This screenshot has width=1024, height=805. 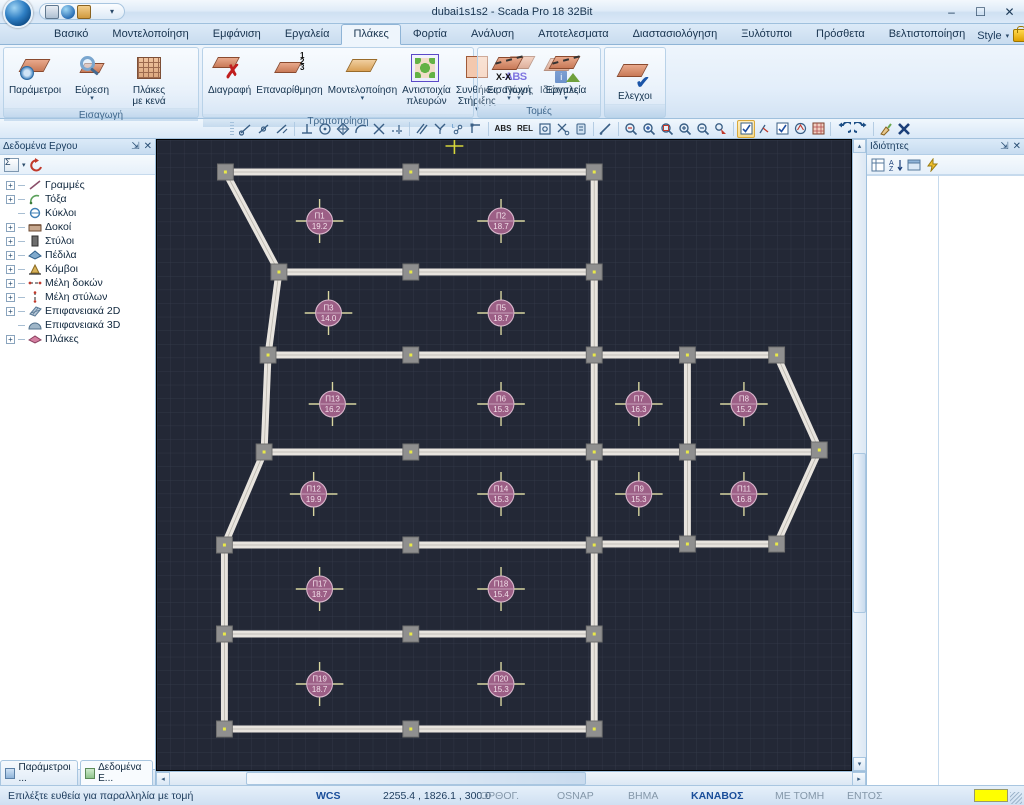 What do you see at coordinates (859, 779) in the screenshot?
I see `scroll-right-arrow: ▸` at bounding box center [859, 779].